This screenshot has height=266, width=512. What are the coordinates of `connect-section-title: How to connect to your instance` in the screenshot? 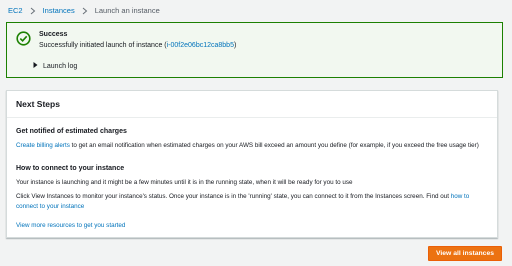 It's located at (70, 168).